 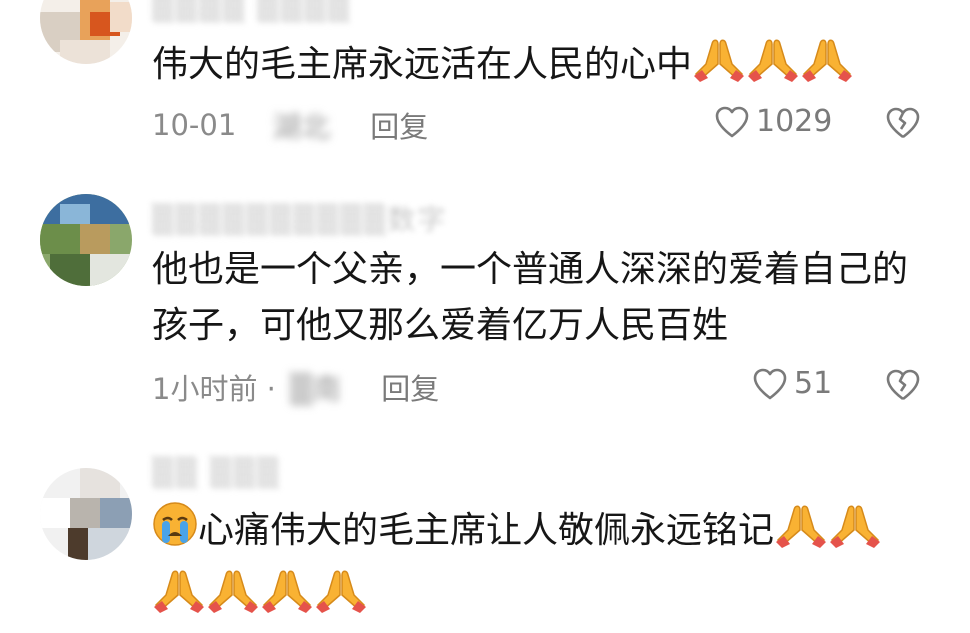 I want to click on comment-time: 10-01, so click(x=194, y=125).